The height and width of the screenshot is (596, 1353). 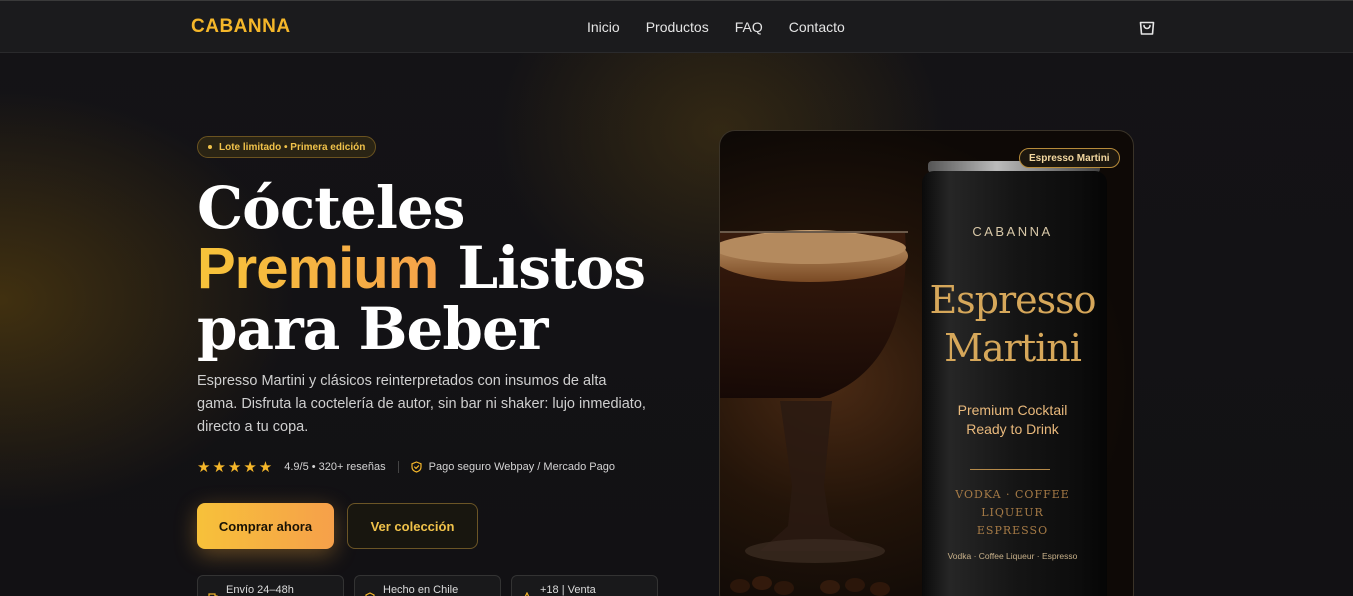 What do you see at coordinates (335, 467) in the screenshot?
I see `rating-text: 4.9/5 • 320+ reseñas` at bounding box center [335, 467].